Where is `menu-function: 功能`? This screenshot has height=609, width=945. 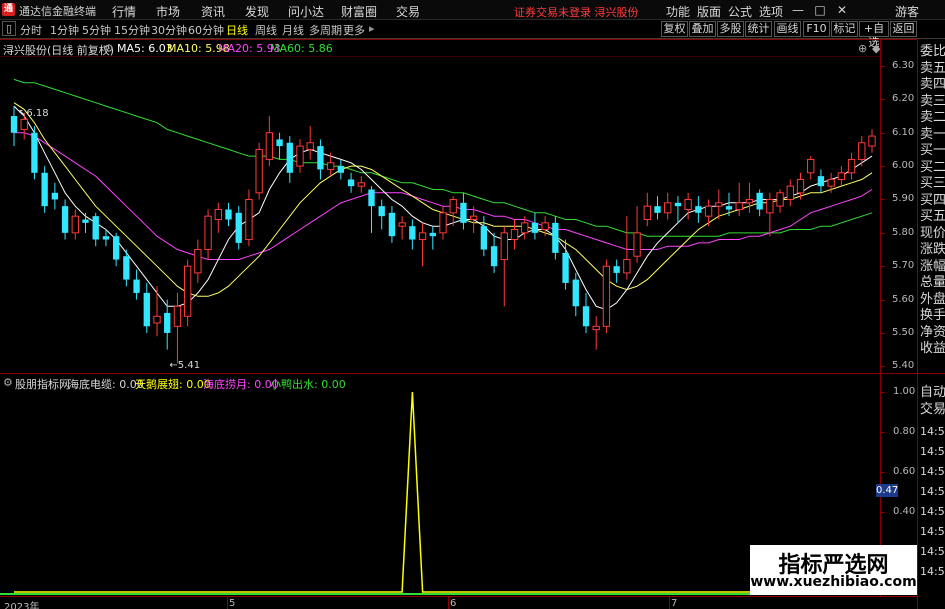 menu-function: 功能 is located at coordinates (678, 11).